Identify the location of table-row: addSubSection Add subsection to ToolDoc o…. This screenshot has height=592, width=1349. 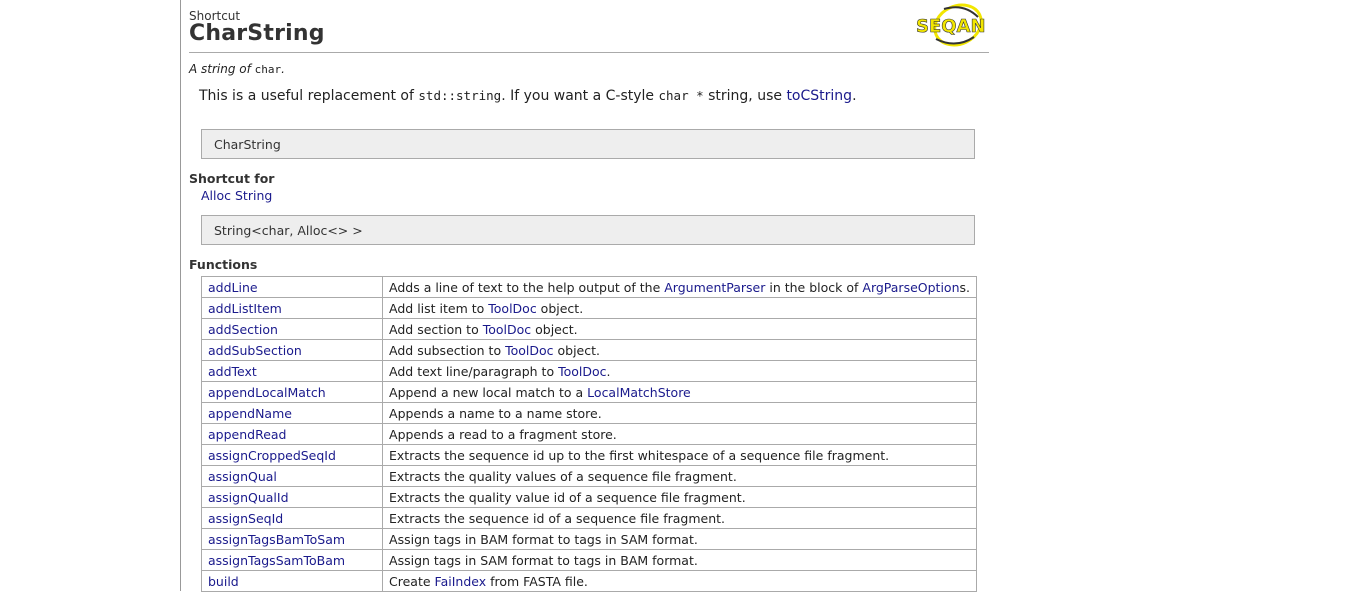
(588, 350).